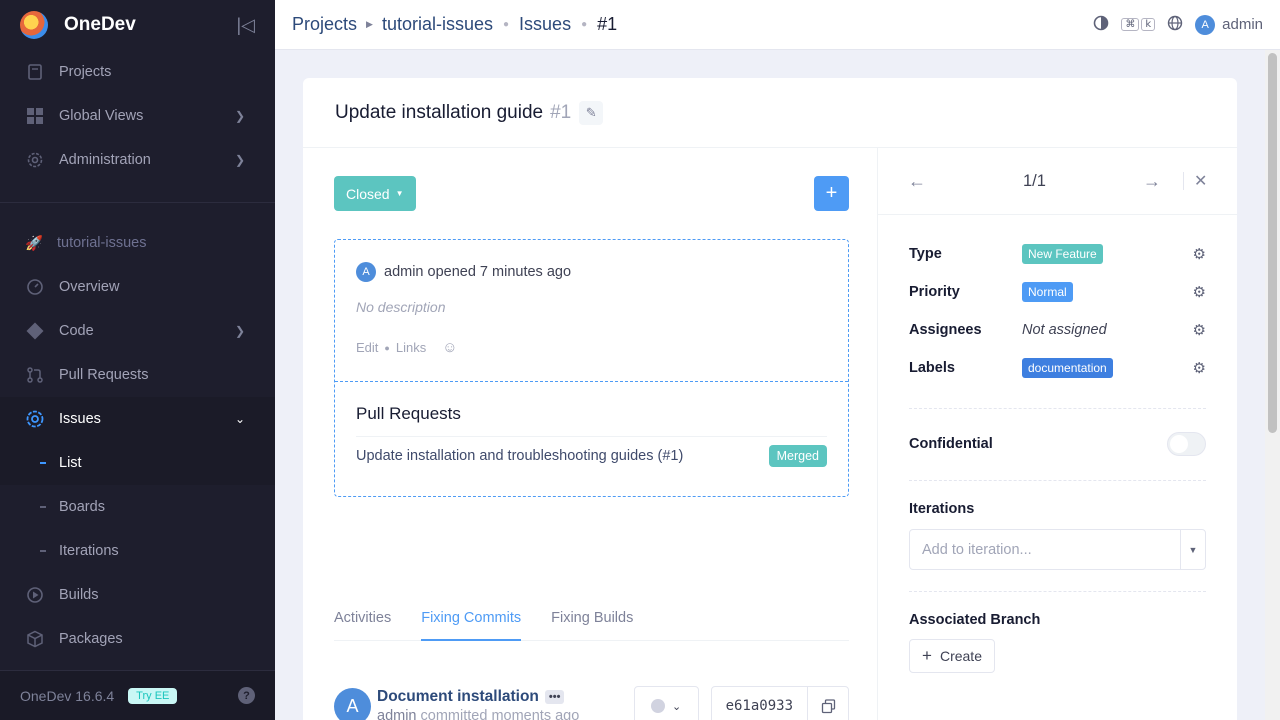 The height and width of the screenshot is (720, 1280). What do you see at coordinates (1062, 254) in the screenshot?
I see `type-badge: New Feature` at bounding box center [1062, 254].